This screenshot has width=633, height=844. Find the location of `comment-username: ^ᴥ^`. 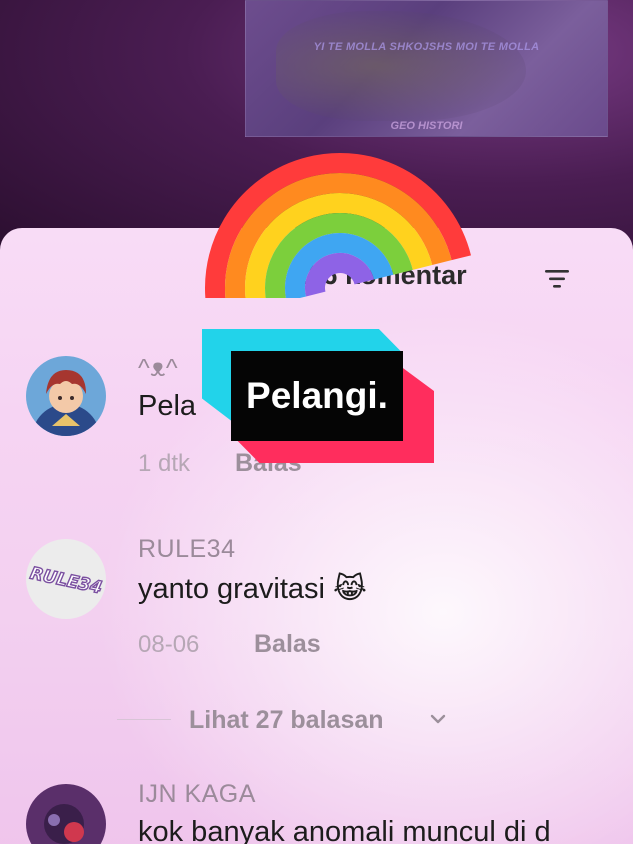

comment-username: ^ᴥ^ is located at coordinates (158, 368).